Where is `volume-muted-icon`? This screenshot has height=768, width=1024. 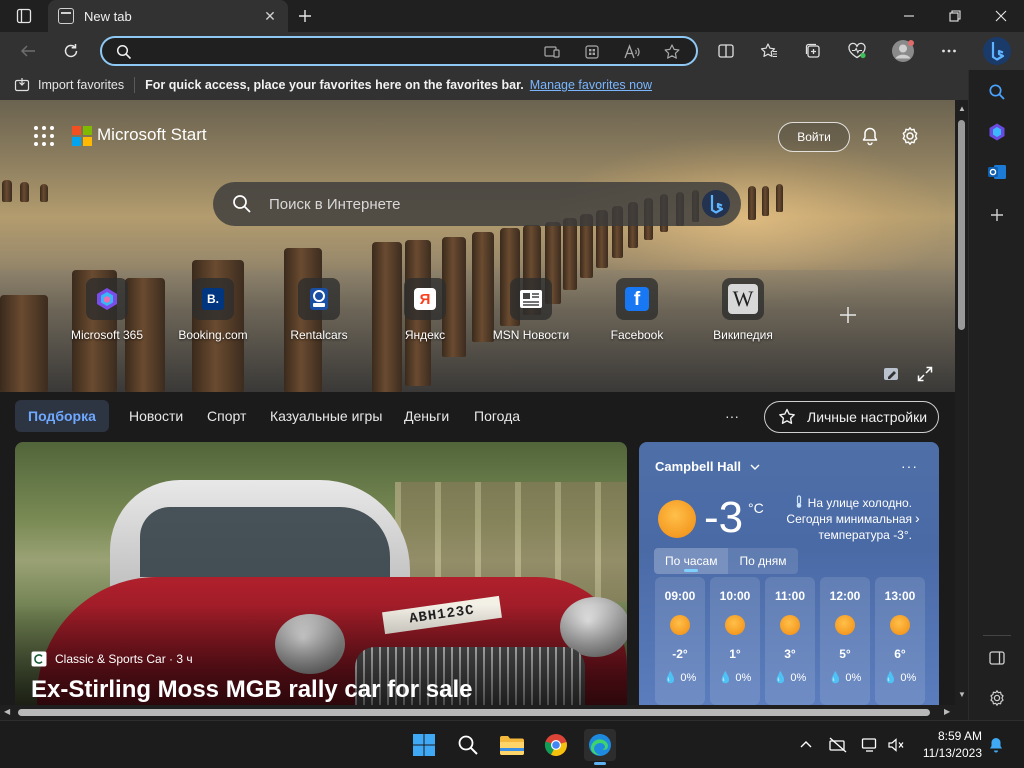
volume-muted-icon is located at coordinates (896, 745).